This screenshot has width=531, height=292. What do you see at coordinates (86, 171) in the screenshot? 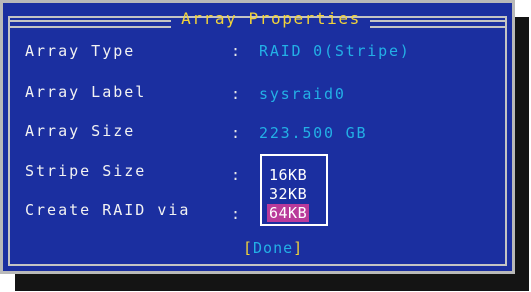
I see `stripe-size-label: Stripe Size` at bounding box center [86, 171].